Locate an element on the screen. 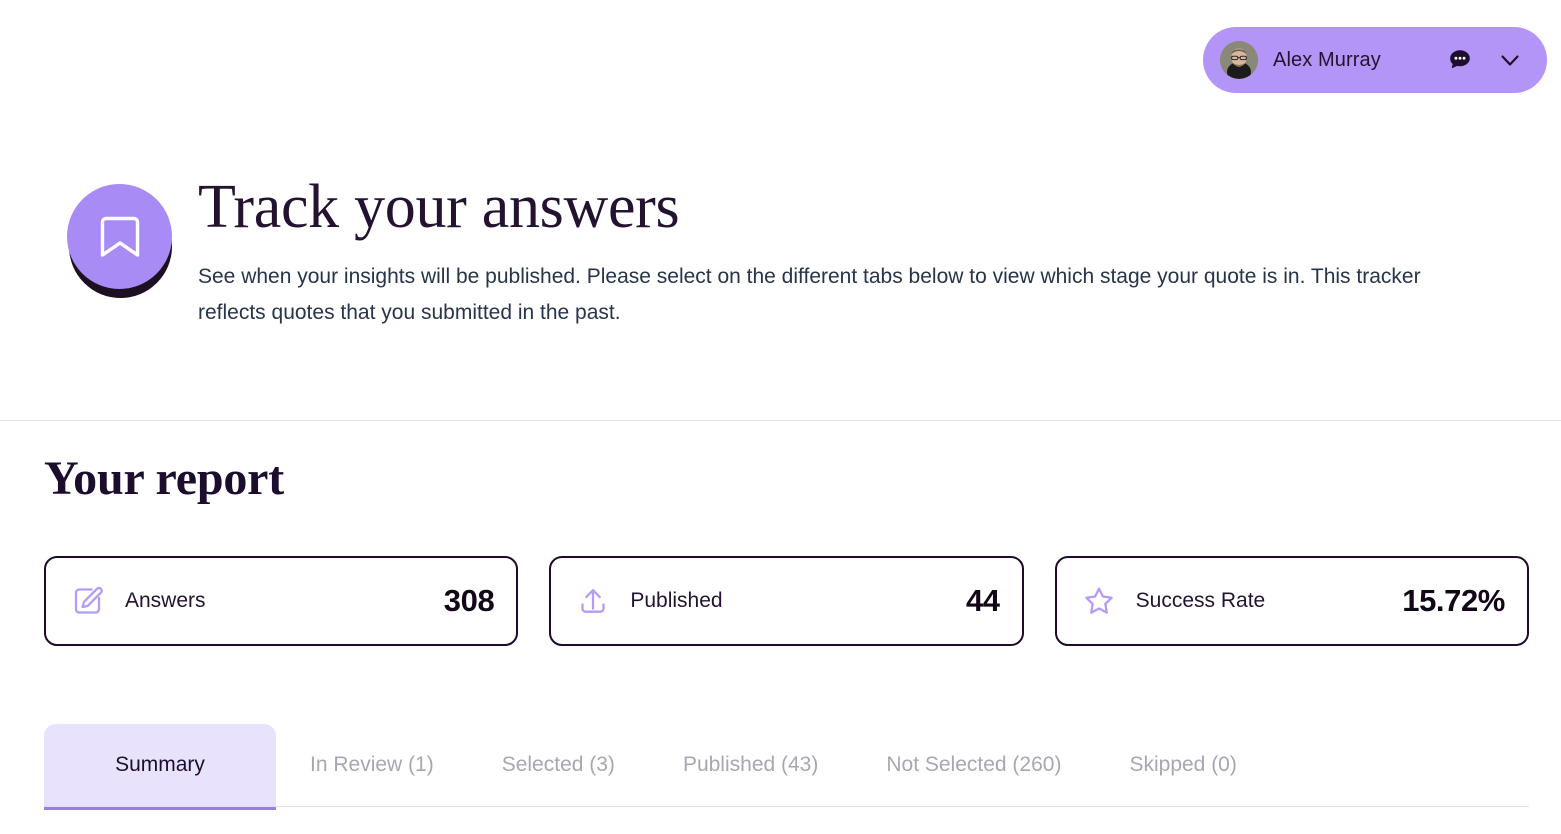  tab-label: Not Selected (260) is located at coordinates (974, 764).